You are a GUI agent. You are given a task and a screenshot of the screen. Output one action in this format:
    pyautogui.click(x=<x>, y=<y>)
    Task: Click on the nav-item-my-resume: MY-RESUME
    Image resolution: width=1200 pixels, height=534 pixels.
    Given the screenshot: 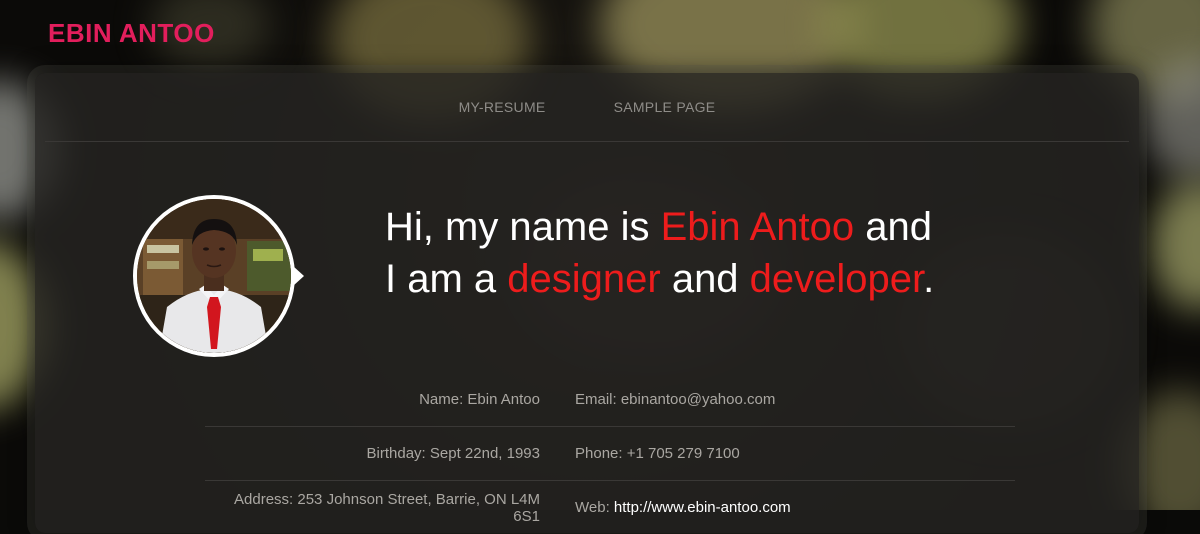 What is the action you would take?
    pyautogui.click(x=502, y=107)
    